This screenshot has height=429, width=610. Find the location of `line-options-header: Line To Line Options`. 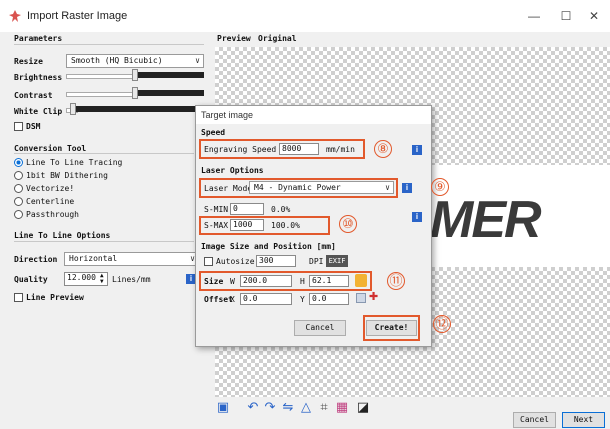

line-options-header: Line To Line Options is located at coordinates (62, 235).